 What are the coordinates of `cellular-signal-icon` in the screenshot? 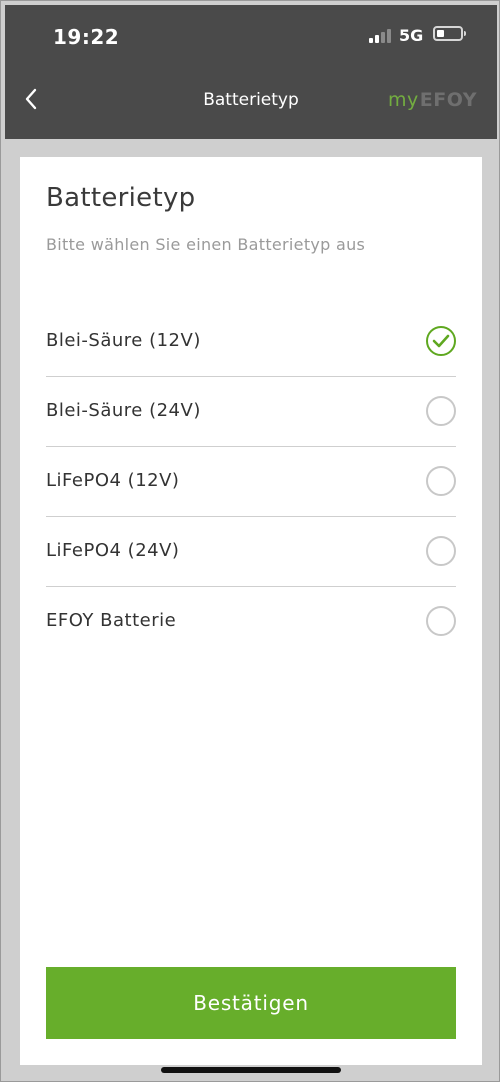 It's located at (382, 35).